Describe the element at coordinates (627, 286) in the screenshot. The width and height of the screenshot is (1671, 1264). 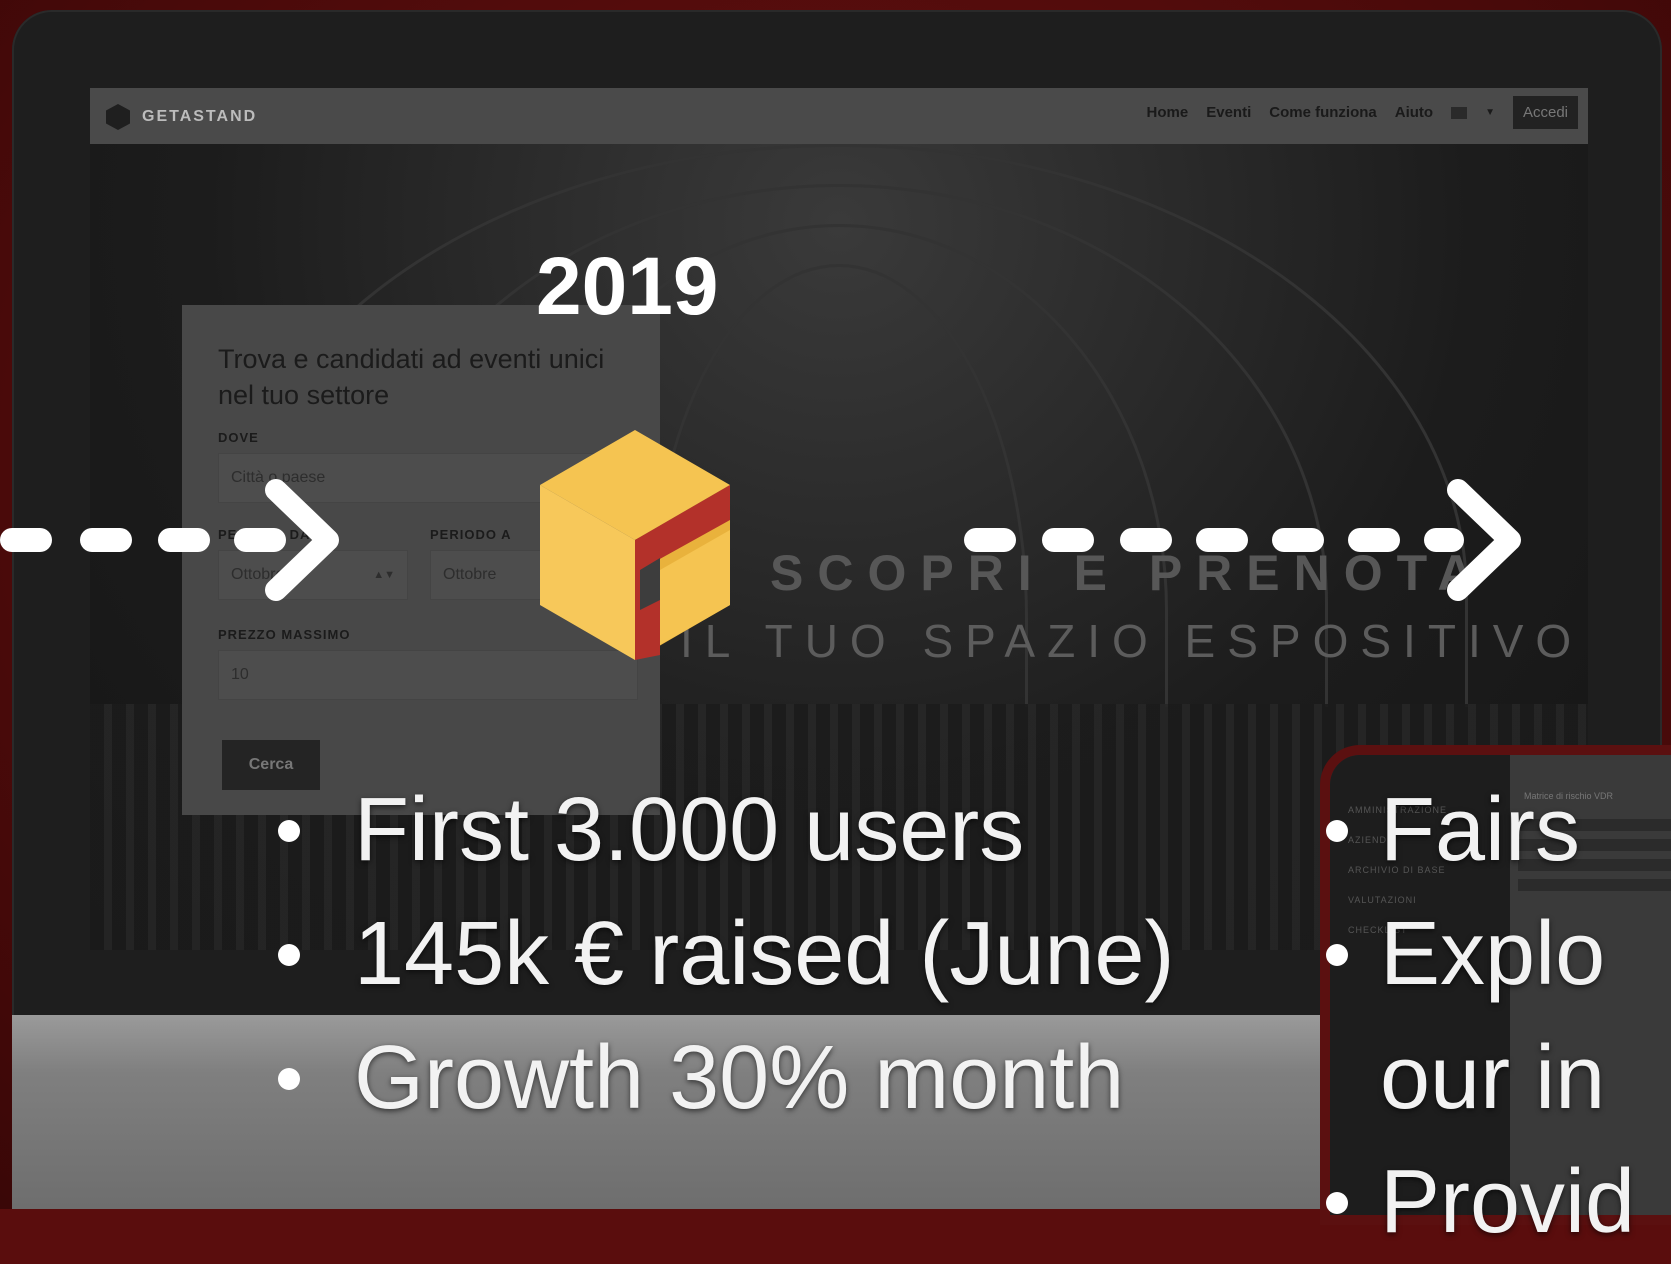
I see `year-label: 2019` at that location.